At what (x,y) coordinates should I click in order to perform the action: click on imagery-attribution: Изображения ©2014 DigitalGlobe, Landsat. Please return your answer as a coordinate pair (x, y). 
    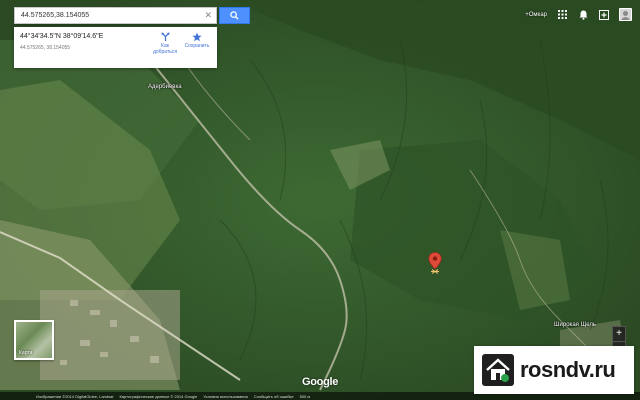
    Looking at the image, I should click on (75, 396).